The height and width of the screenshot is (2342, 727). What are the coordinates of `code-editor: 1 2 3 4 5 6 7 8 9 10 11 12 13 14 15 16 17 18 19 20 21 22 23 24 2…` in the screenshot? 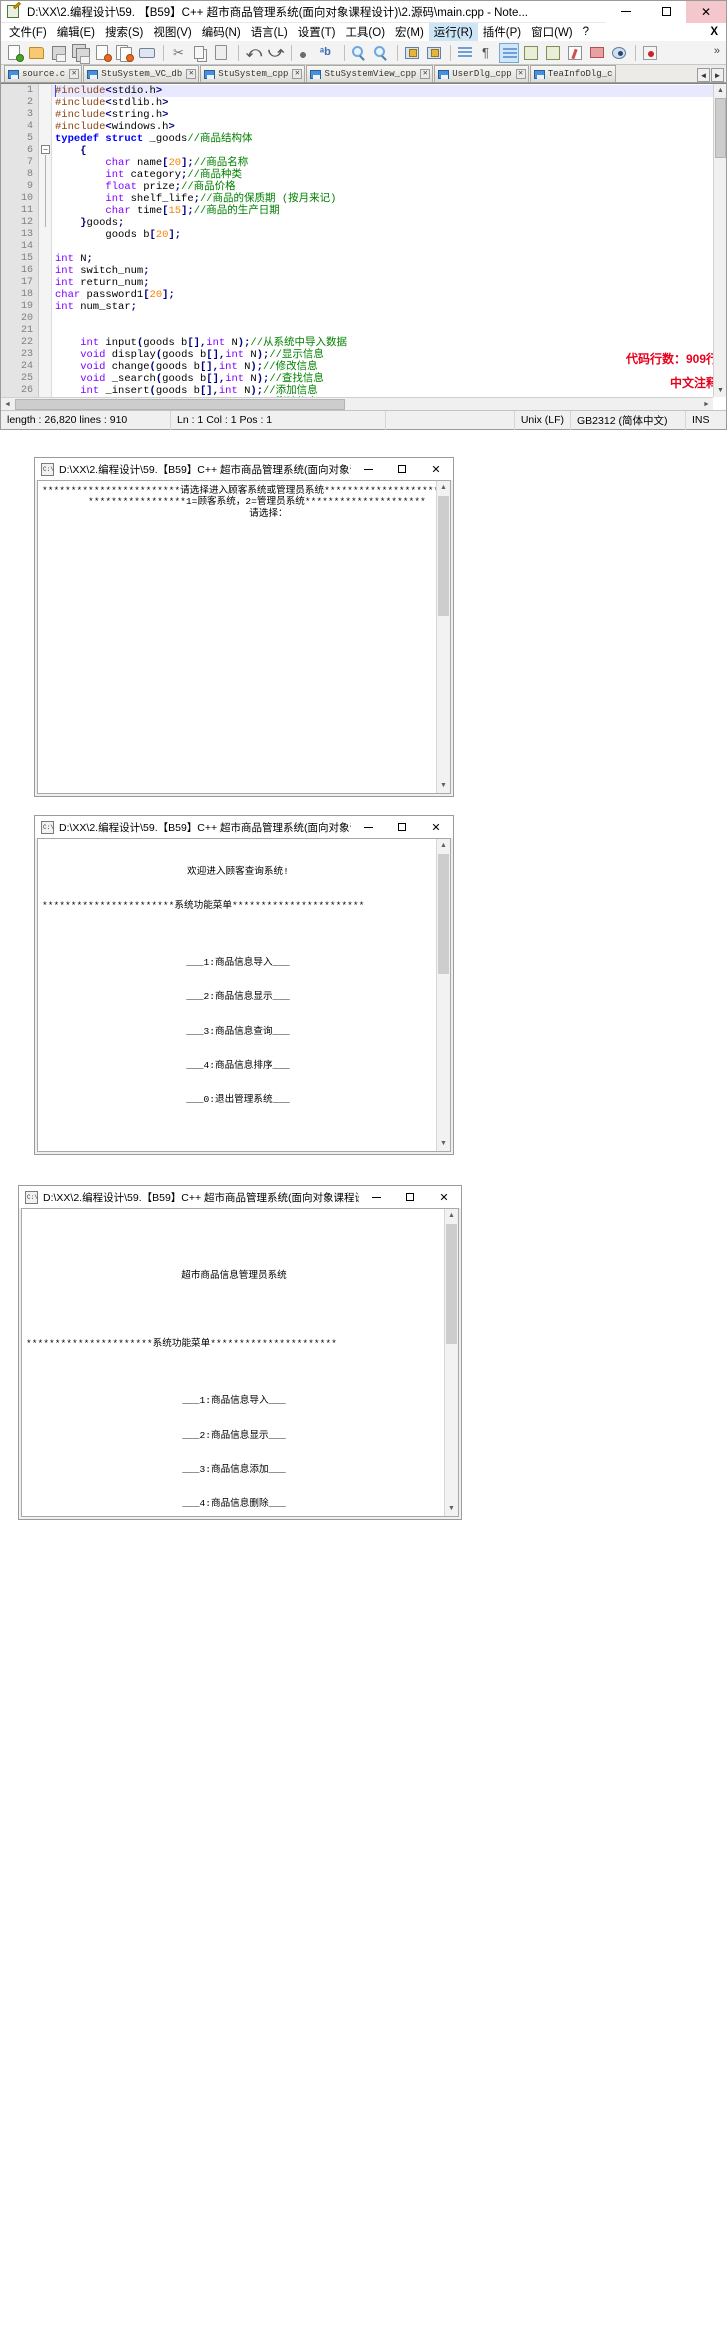 It's located at (363, 246).